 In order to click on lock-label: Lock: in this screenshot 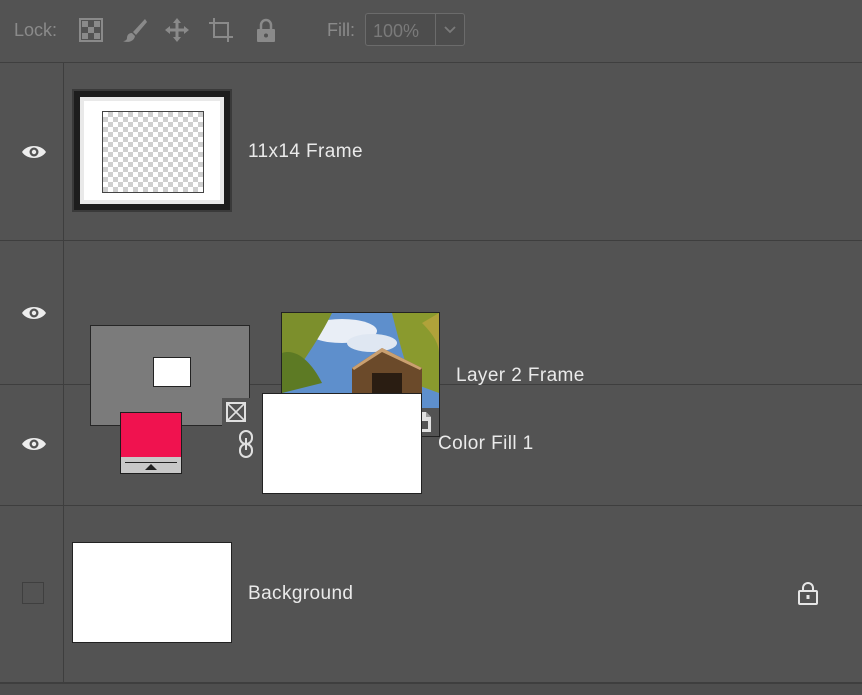, I will do `click(36, 30)`.